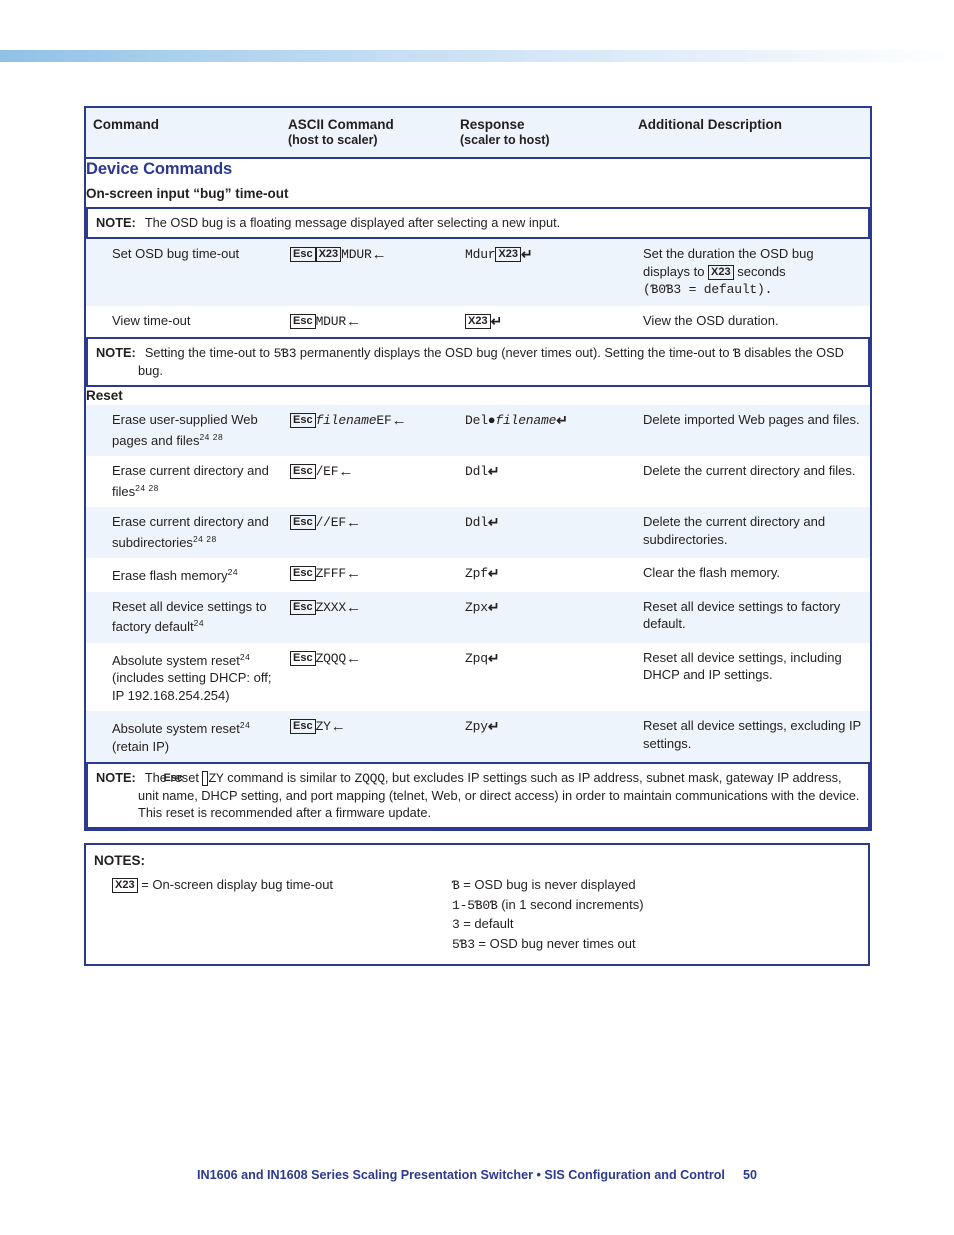 The image size is (954, 1235). Describe the element at coordinates (476, 607) in the screenshot. I see `response-code: Zpx` at that location.